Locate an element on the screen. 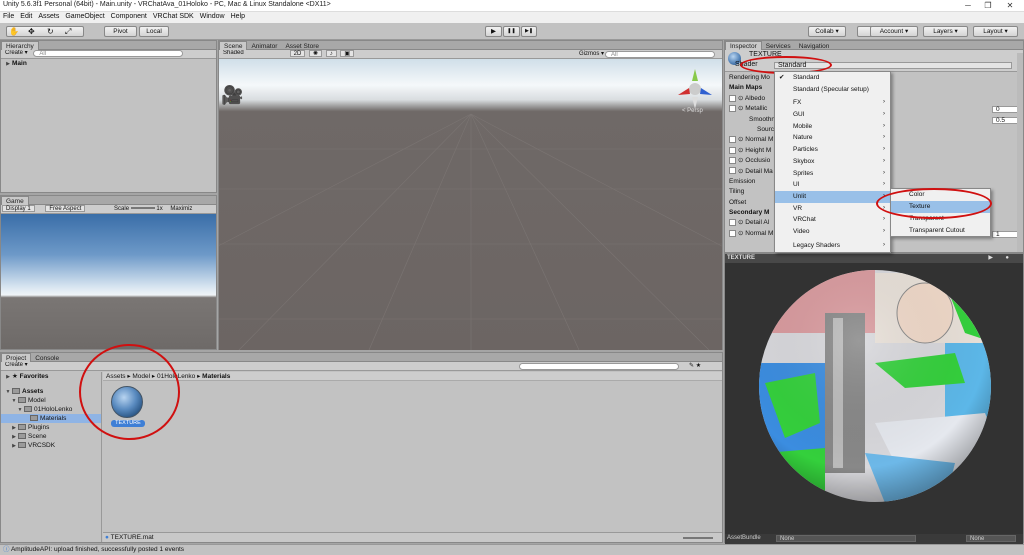 The image size is (1024, 555). project-tree-item: ▶ Scene is located at coordinates (51, 436).